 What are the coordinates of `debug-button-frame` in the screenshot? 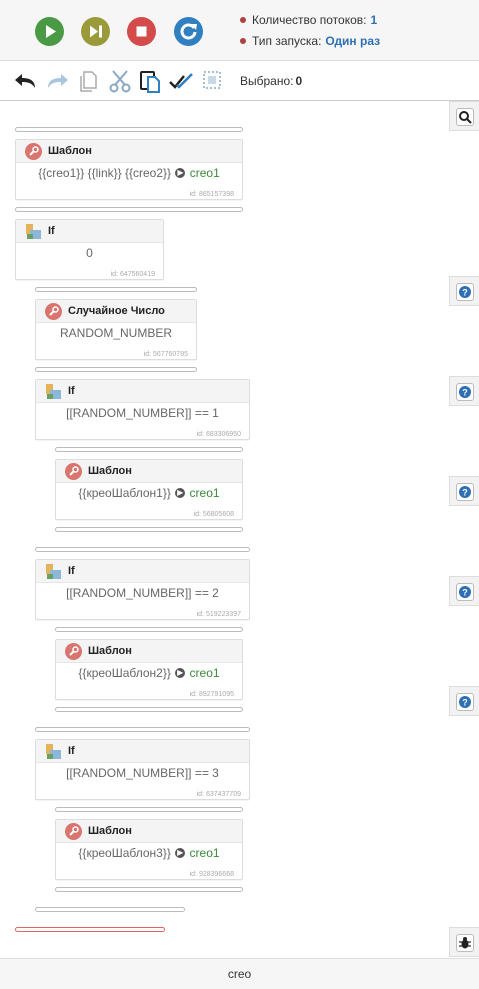 It's located at (465, 943).